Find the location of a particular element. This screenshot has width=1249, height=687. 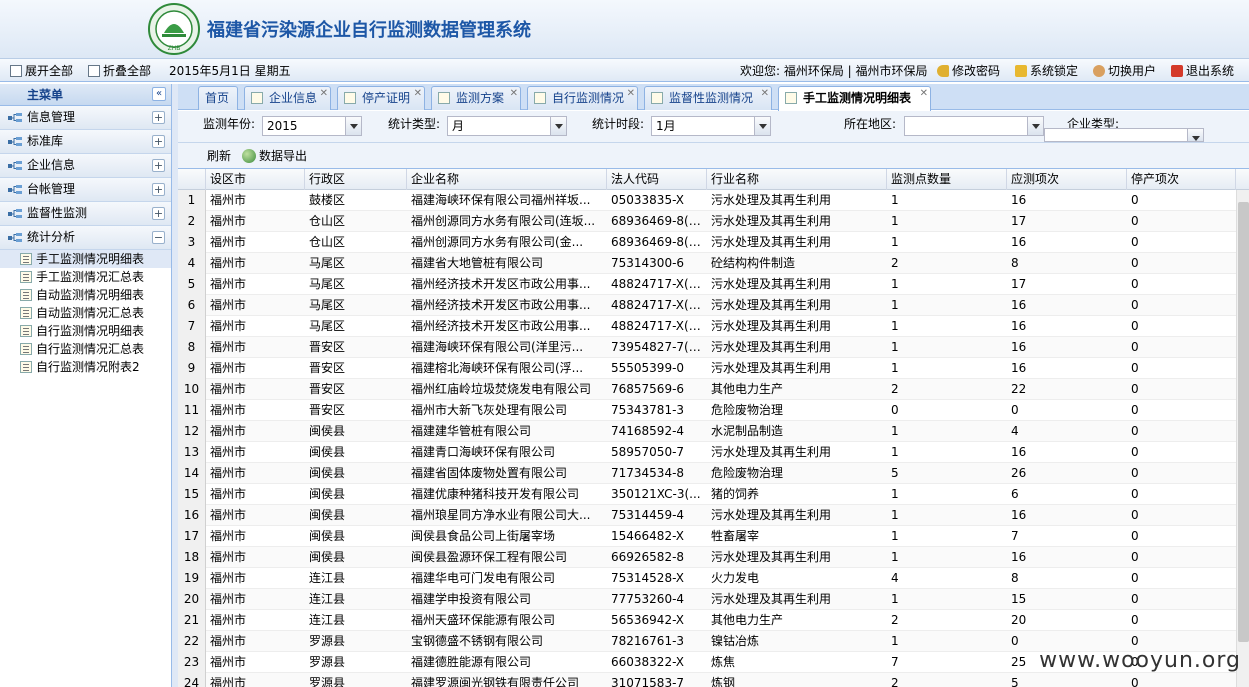

stat-type-select: 月 is located at coordinates (507, 126).